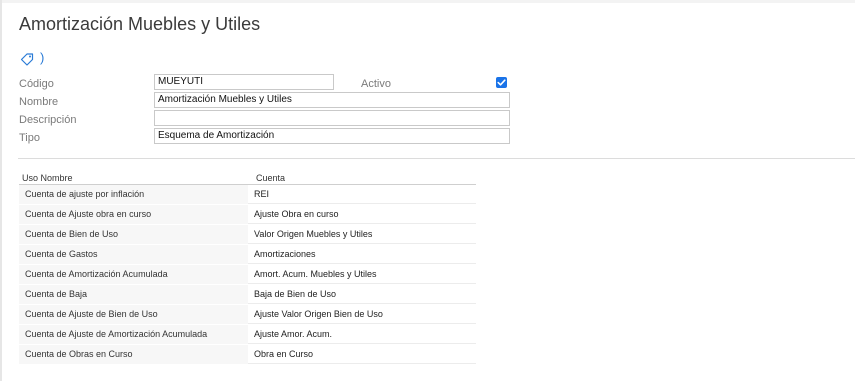  Describe the element at coordinates (362, 194) in the screenshot. I see `cell-cuenta: REI` at that location.